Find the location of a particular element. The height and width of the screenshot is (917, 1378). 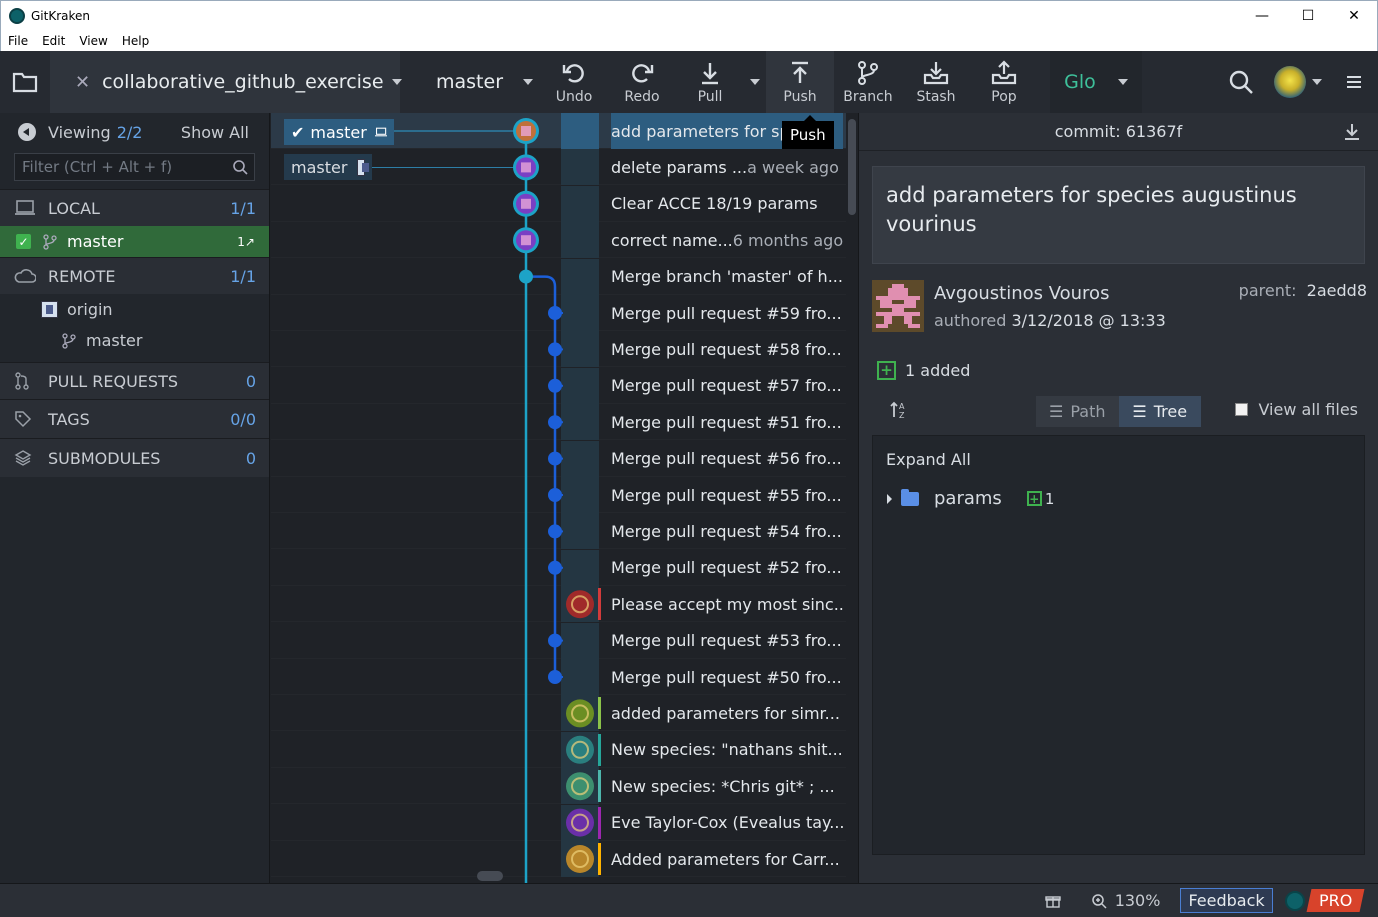

redo-button: Redo is located at coordinates (642, 82).